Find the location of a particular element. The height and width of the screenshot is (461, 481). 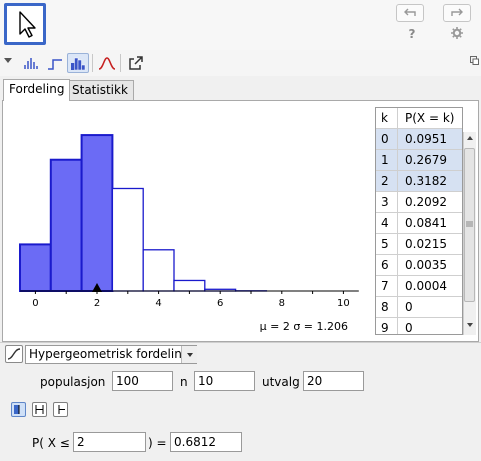

distribution-select: Hypergeometrisk fordeling is located at coordinates (111, 354).